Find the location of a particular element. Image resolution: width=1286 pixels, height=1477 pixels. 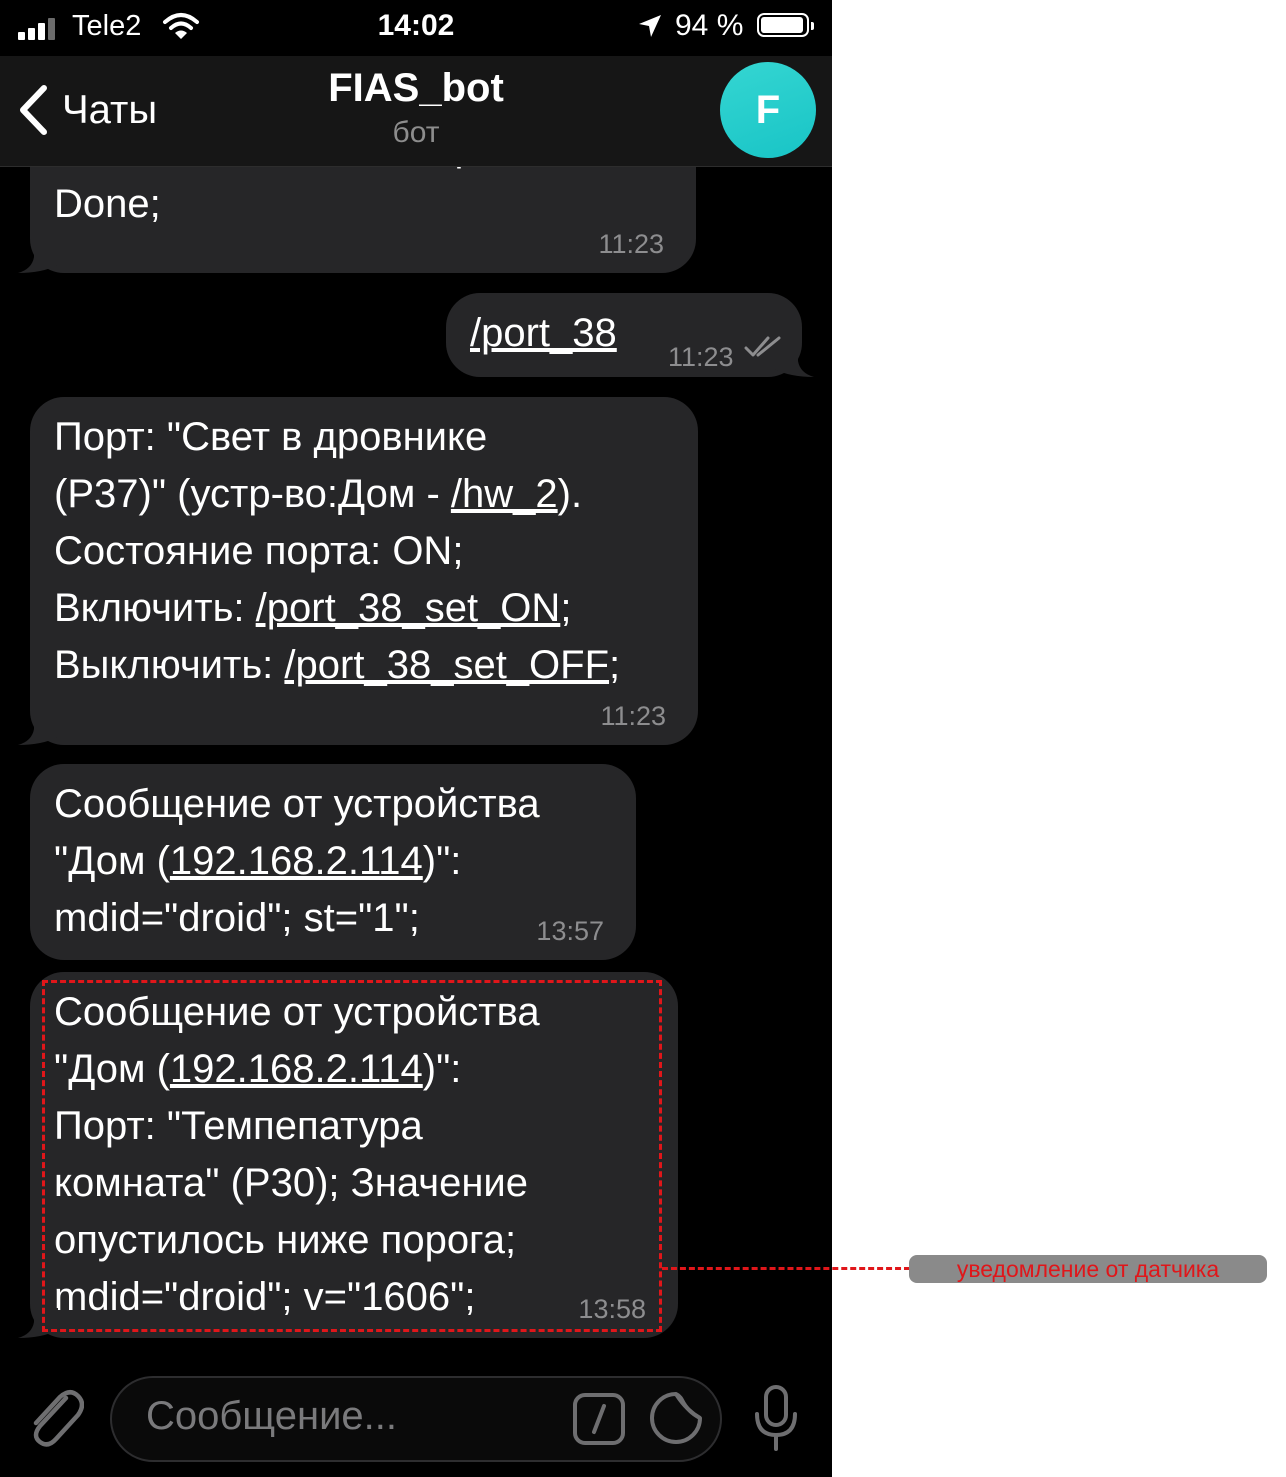

text-segment: "Дом ( is located at coordinates (112, 861).